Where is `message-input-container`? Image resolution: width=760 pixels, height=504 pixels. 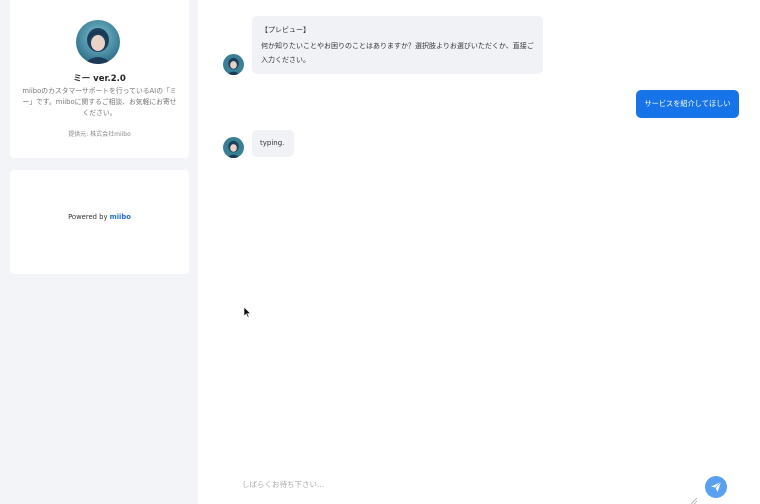 message-input-container is located at coordinates (463, 484).